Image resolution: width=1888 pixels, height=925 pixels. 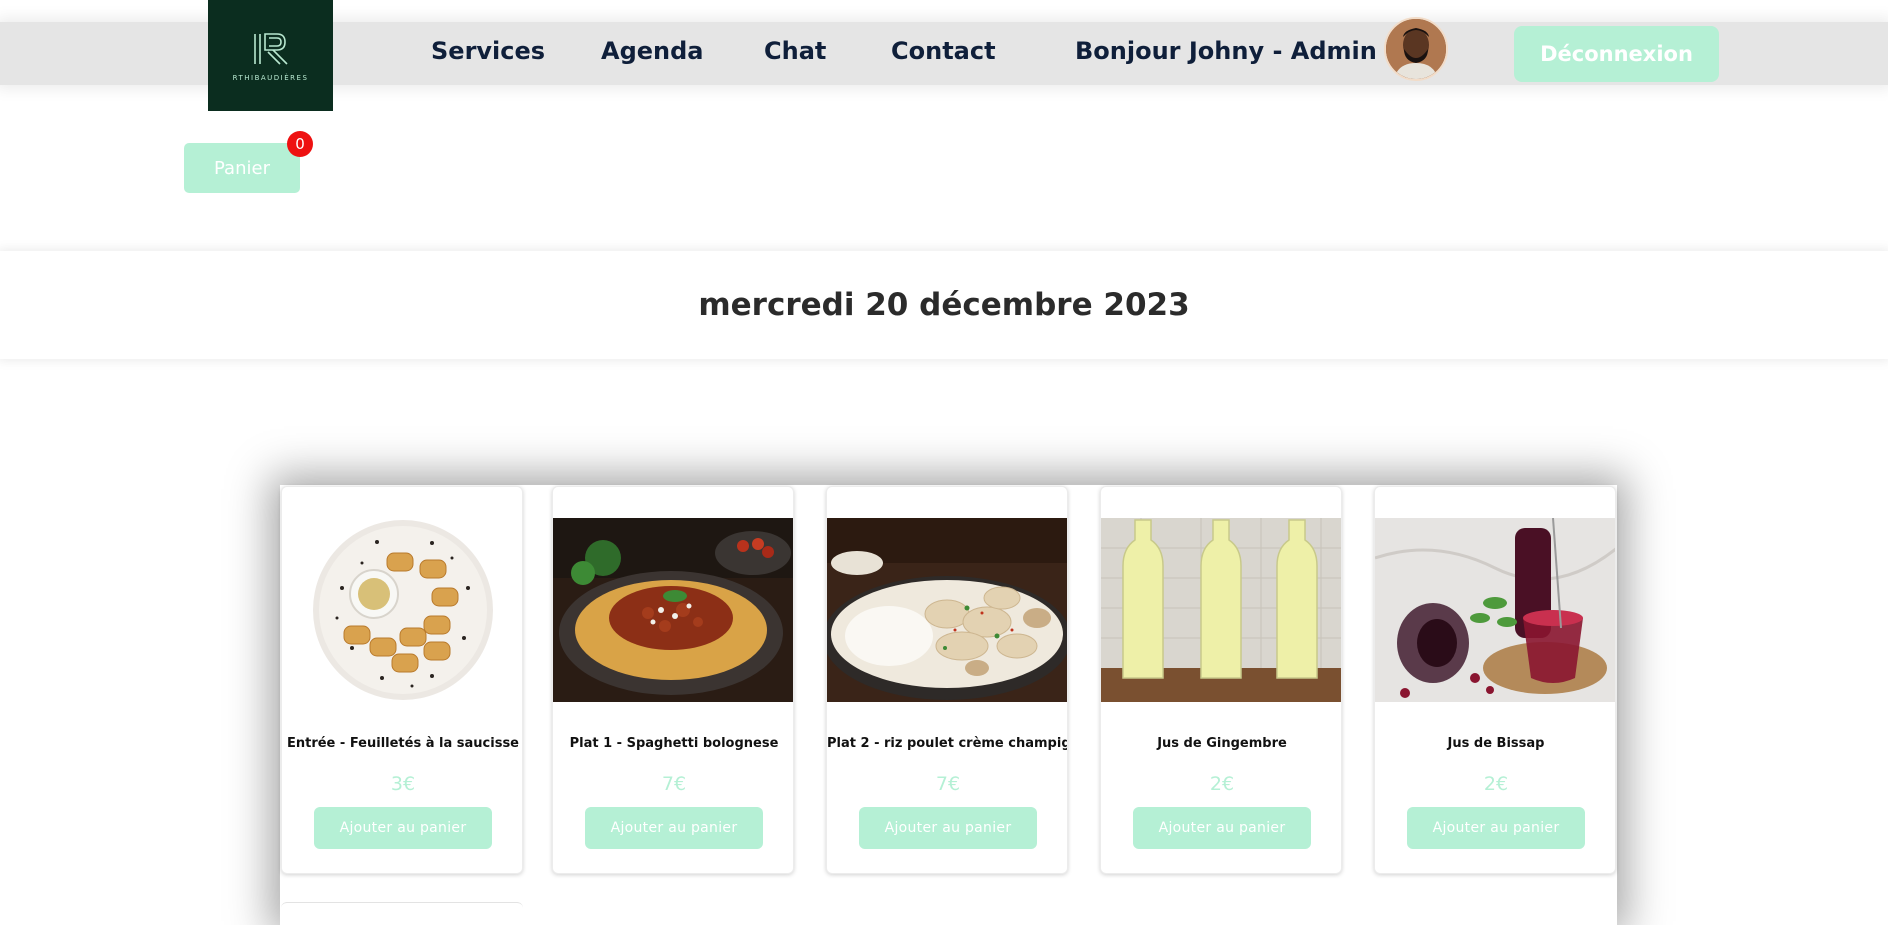 What do you see at coordinates (652, 51) in the screenshot?
I see `nav-agenda: Agenda` at bounding box center [652, 51].